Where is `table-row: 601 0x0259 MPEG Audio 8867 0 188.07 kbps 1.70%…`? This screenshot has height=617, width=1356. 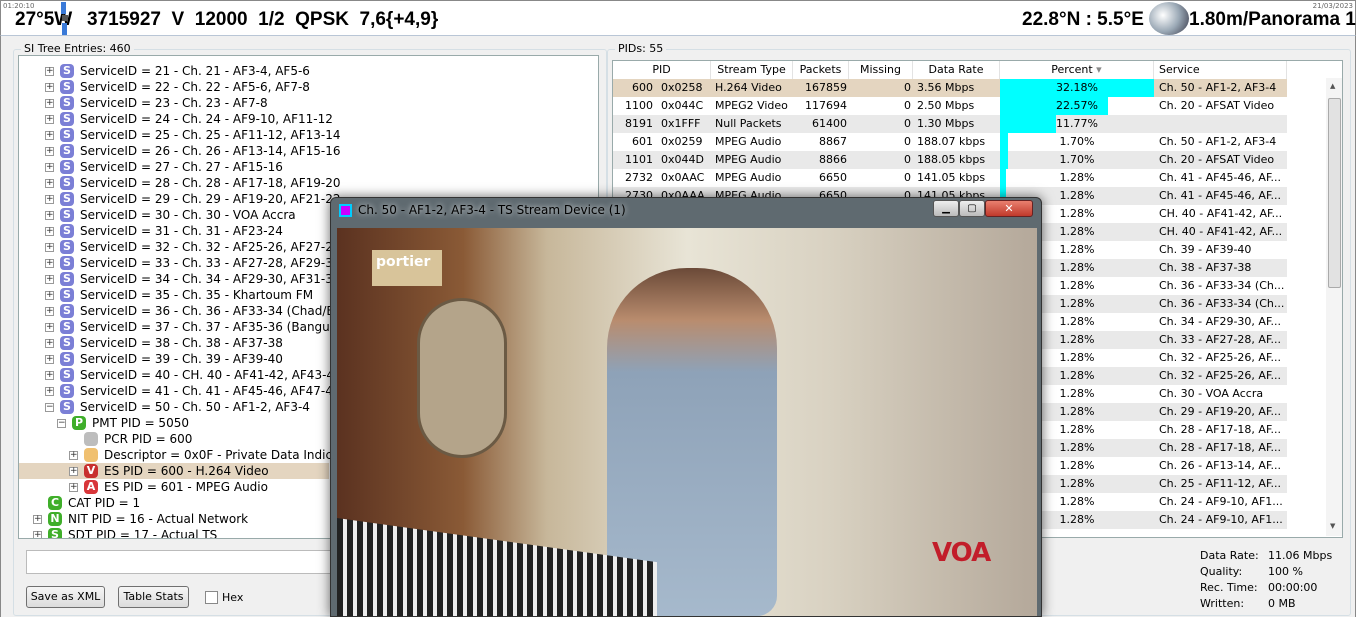
table-row: 601 0x0259 MPEG Audio 8867 0 188.07 kbps 1.70%… is located at coordinates (950, 142).